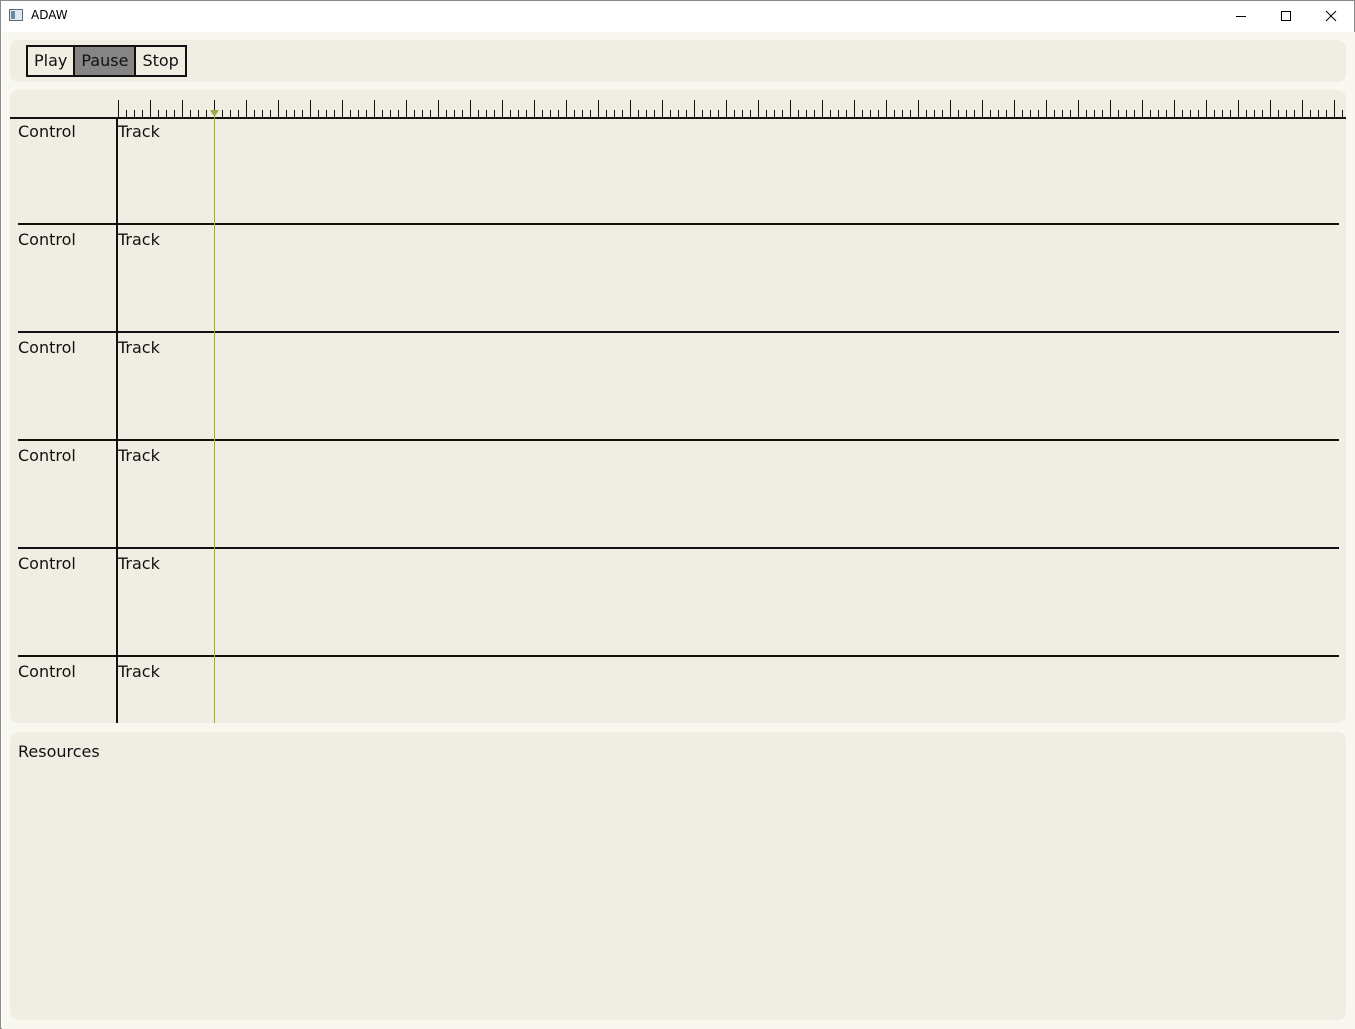 Image resolution: width=1355 pixels, height=1029 pixels. I want to click on close-button, so click(1331, 16).